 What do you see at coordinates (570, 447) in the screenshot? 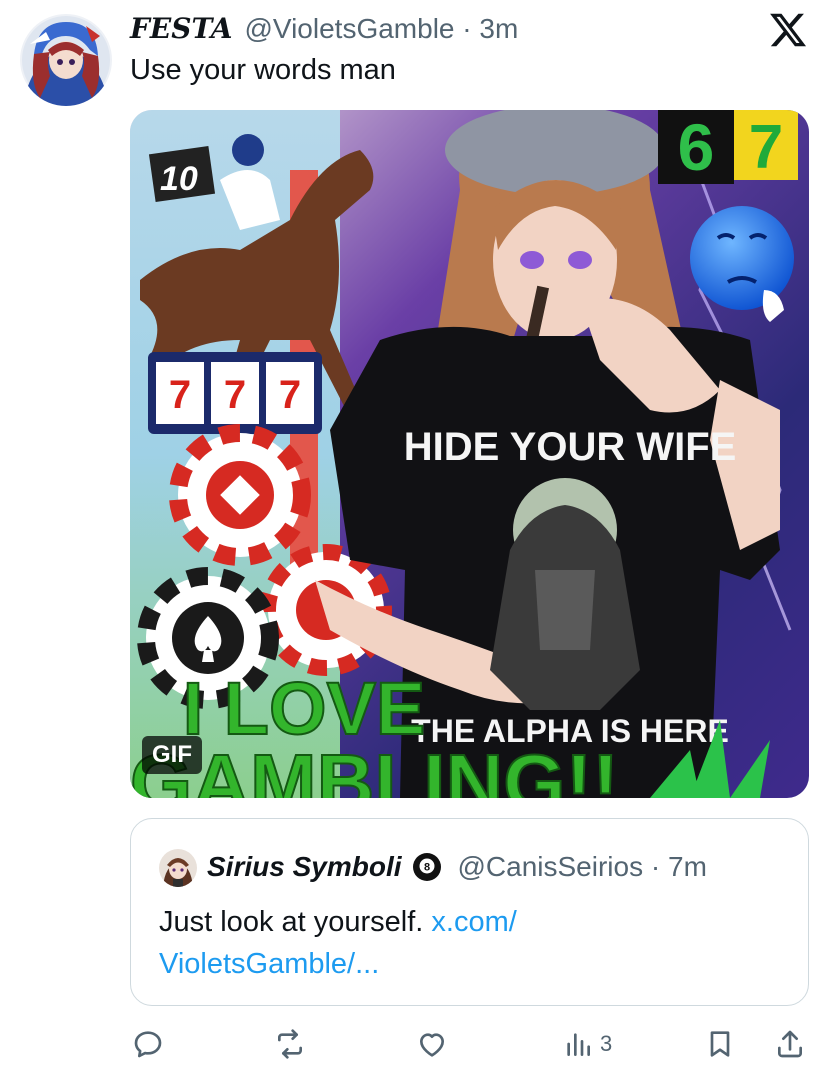
I see `shirt-top-text: HIDE YOUR WIFE` at bounding box center [570, 447].